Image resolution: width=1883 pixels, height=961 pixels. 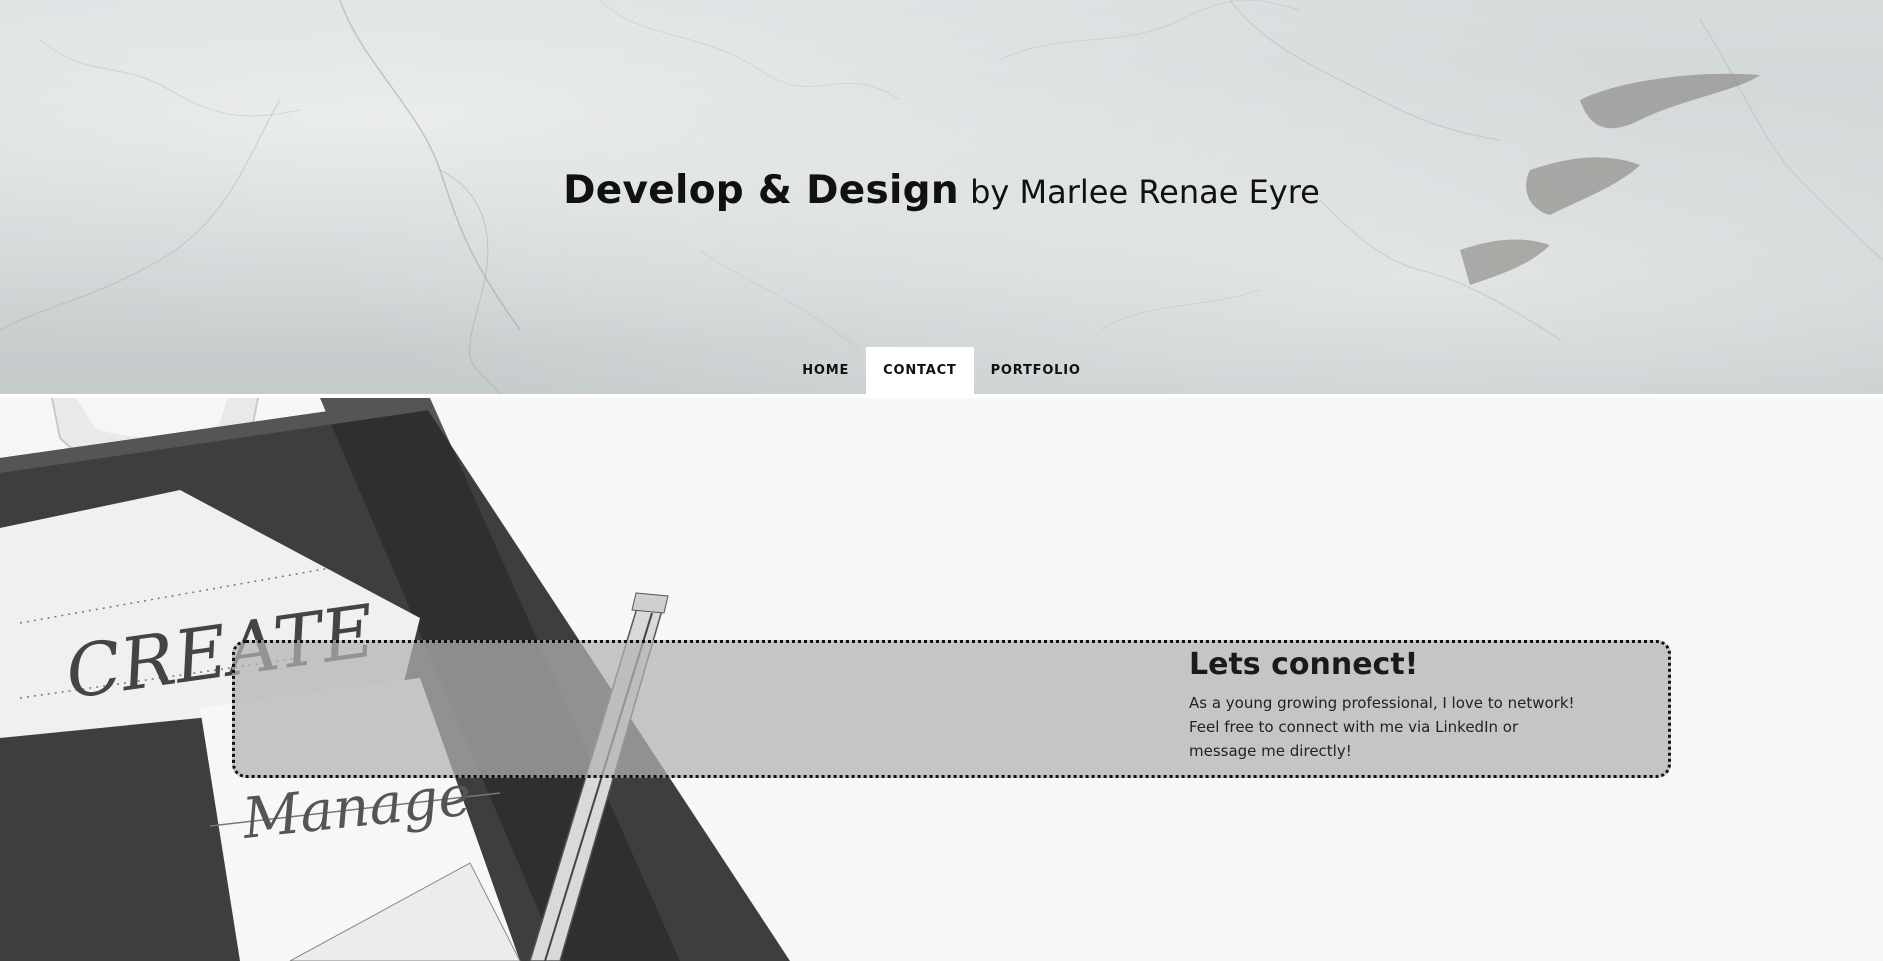 What do you see at coordinates (825, 370) in the screenshot?
I see `nav-home: HOME` at bounding box center [825, 370].